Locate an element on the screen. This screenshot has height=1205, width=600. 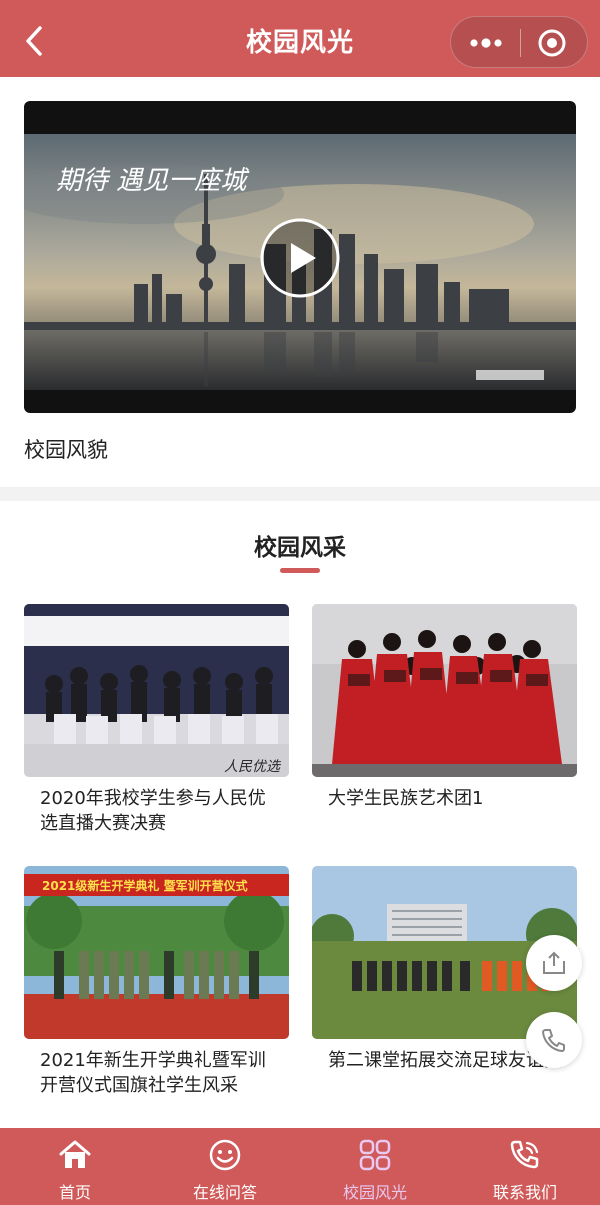
section-title: 校园风采 is located at coordinates (300, 548).